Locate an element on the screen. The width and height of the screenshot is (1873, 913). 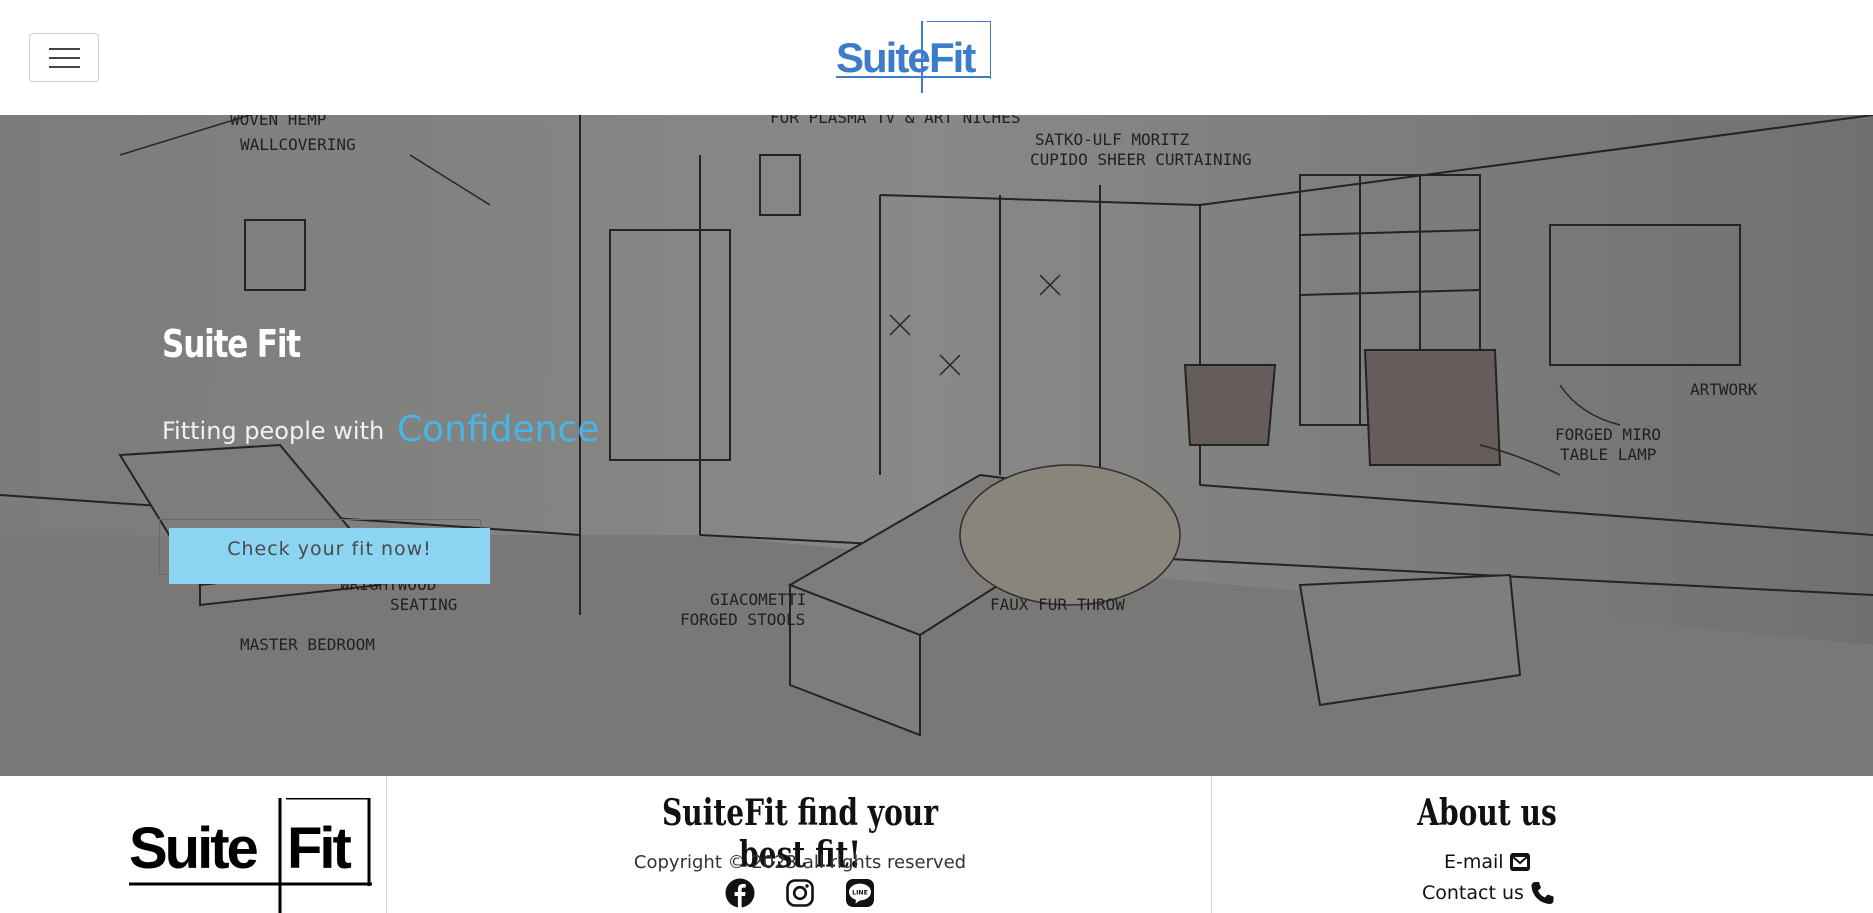
instagram-icon is located at coordinates (800, 893).